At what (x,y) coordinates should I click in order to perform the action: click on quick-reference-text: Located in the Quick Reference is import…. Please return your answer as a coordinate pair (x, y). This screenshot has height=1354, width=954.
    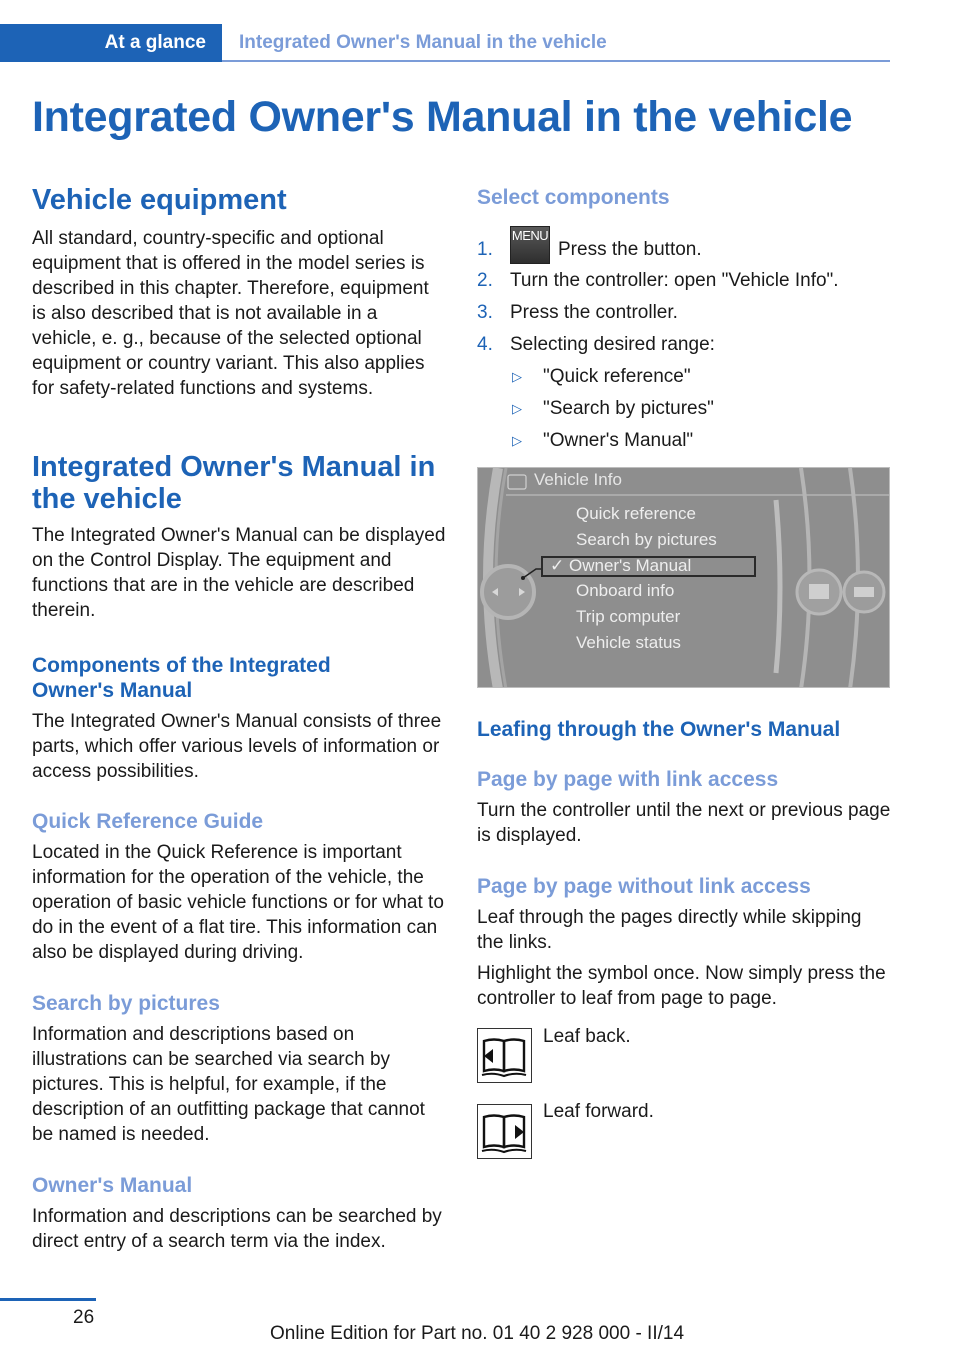
    Looking at the image, I should click on (238, 902).